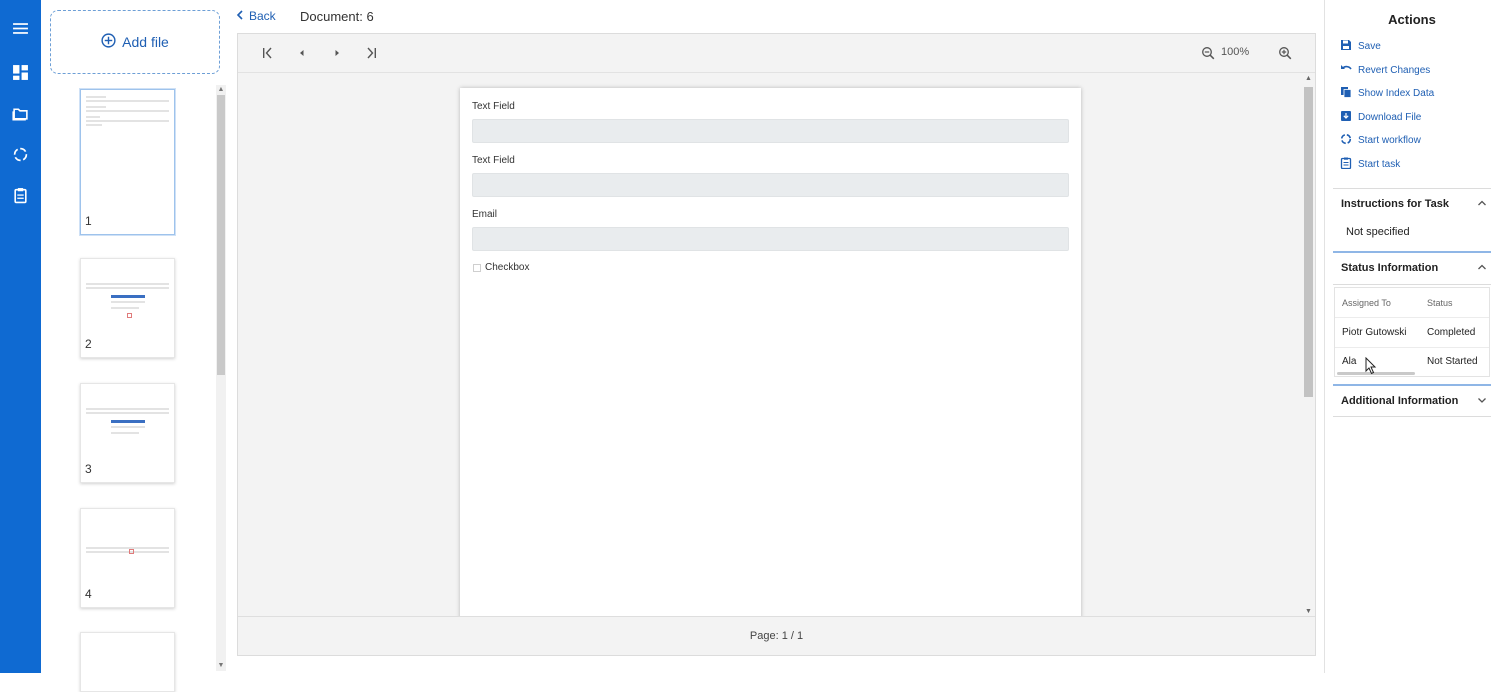  What do you see at coordinates (1389, 140) in the screenshot?
I see `action-label: Start workflow` at bounding box center [1389, 140].